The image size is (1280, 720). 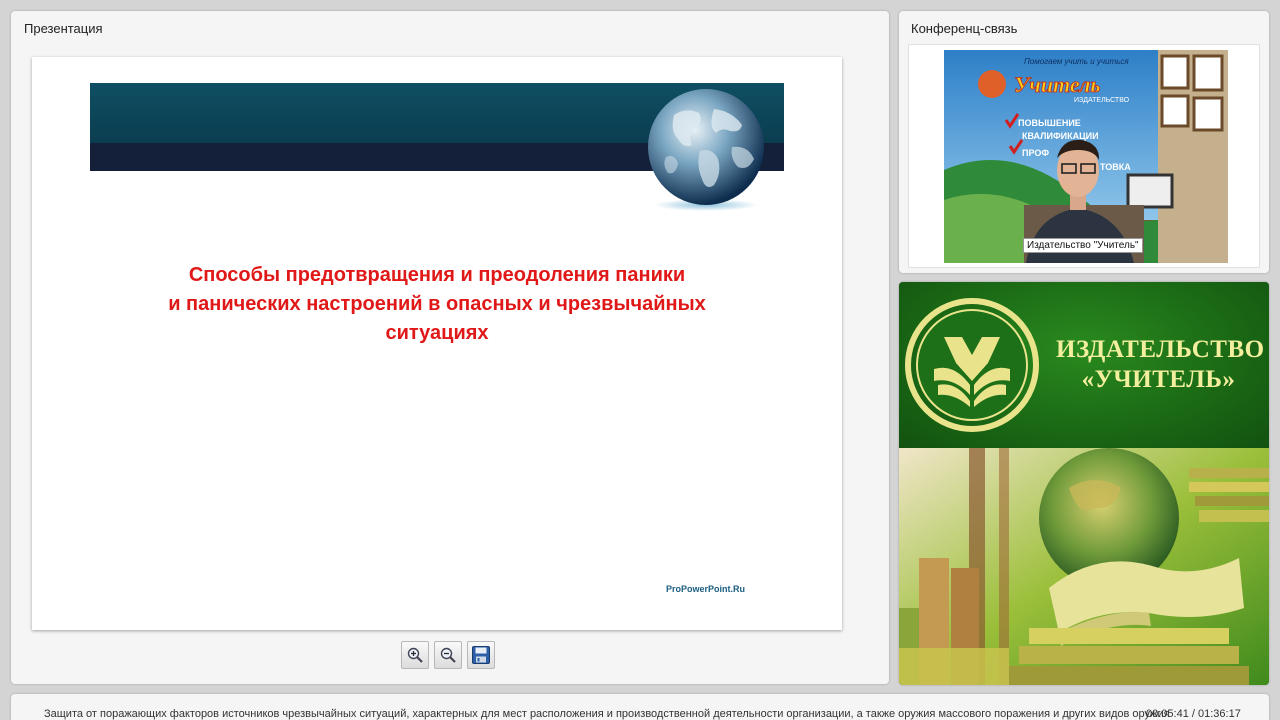 I want to click on publisher-name-line: ИЗДАТЕЛЬСТВО, so click(x=1160, y=349).